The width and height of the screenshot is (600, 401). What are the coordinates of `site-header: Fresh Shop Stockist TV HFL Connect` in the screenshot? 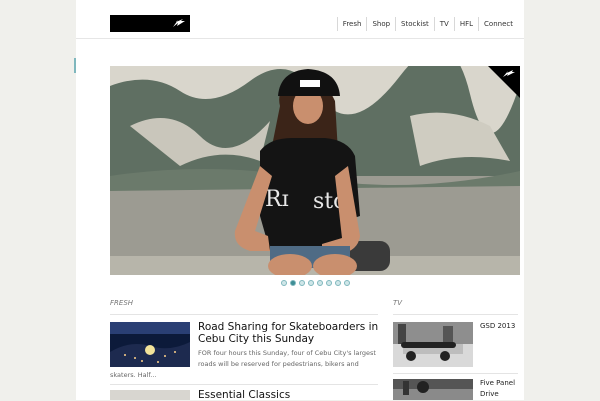 It's located at (300, 19).